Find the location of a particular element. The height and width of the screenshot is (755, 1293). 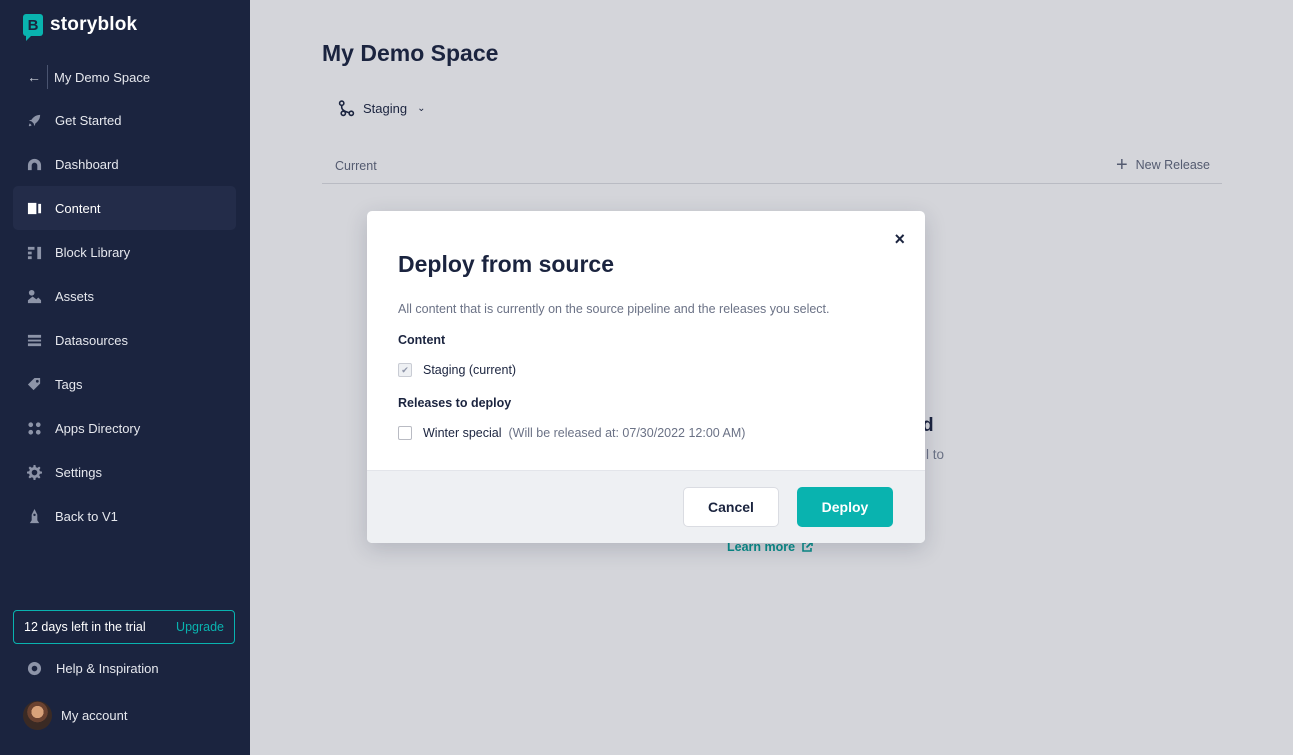

content-icon is located at coordinates (34, 208).